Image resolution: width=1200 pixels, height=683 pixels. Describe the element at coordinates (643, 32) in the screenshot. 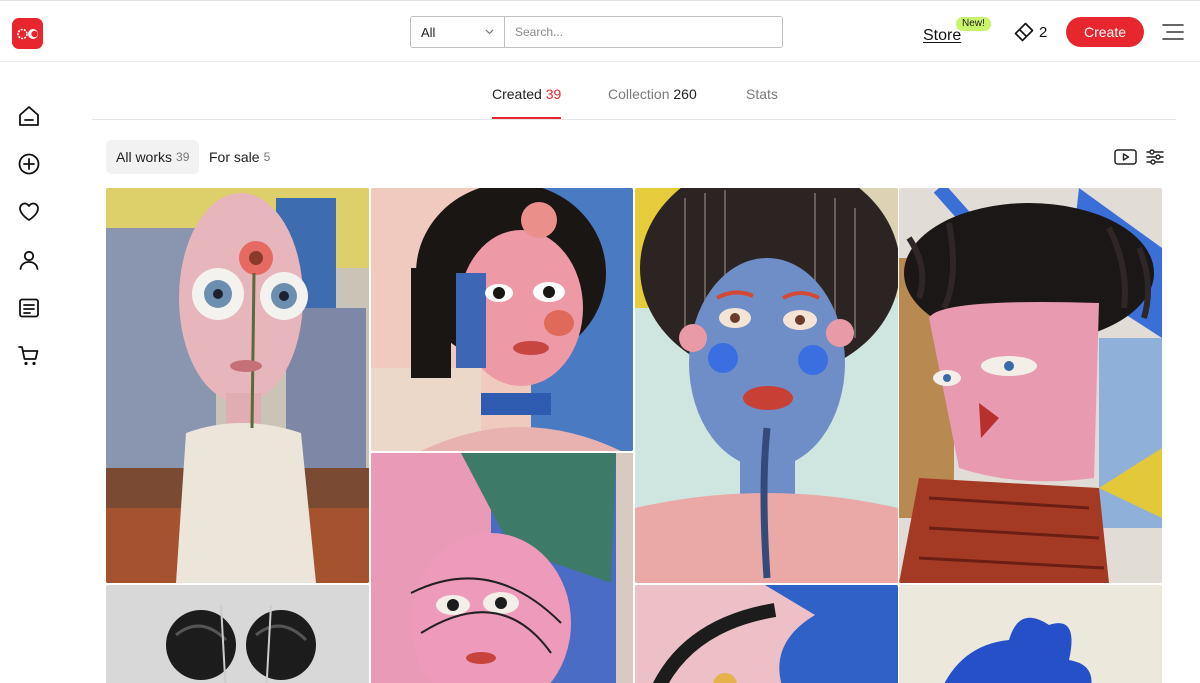

I see `search-input` at that location.